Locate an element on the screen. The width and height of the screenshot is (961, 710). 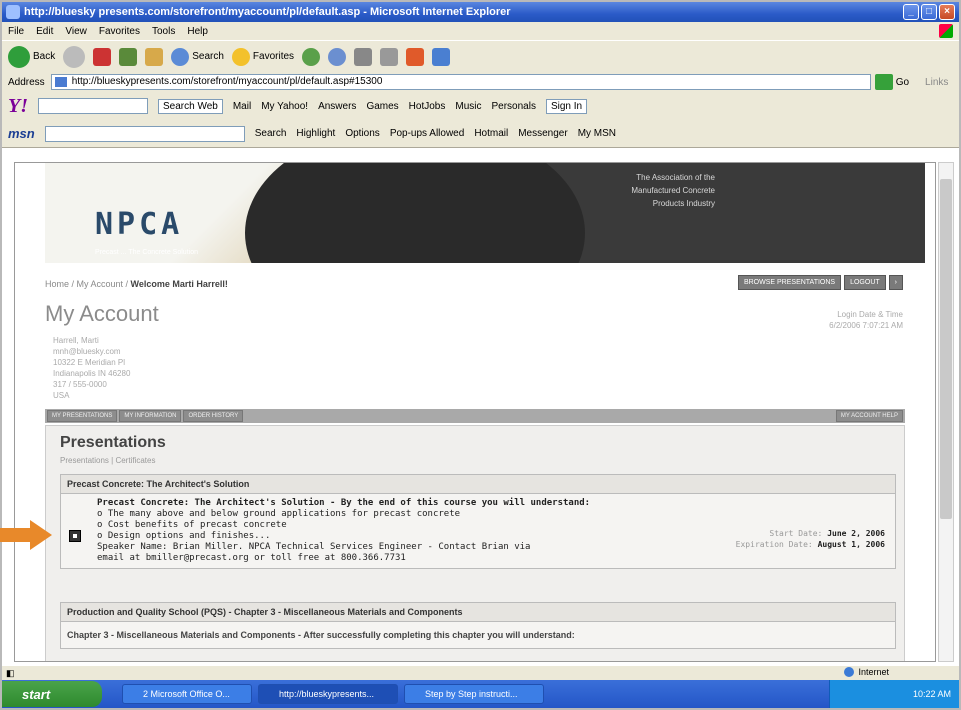
search-icon is located at coordinates (180, 56).